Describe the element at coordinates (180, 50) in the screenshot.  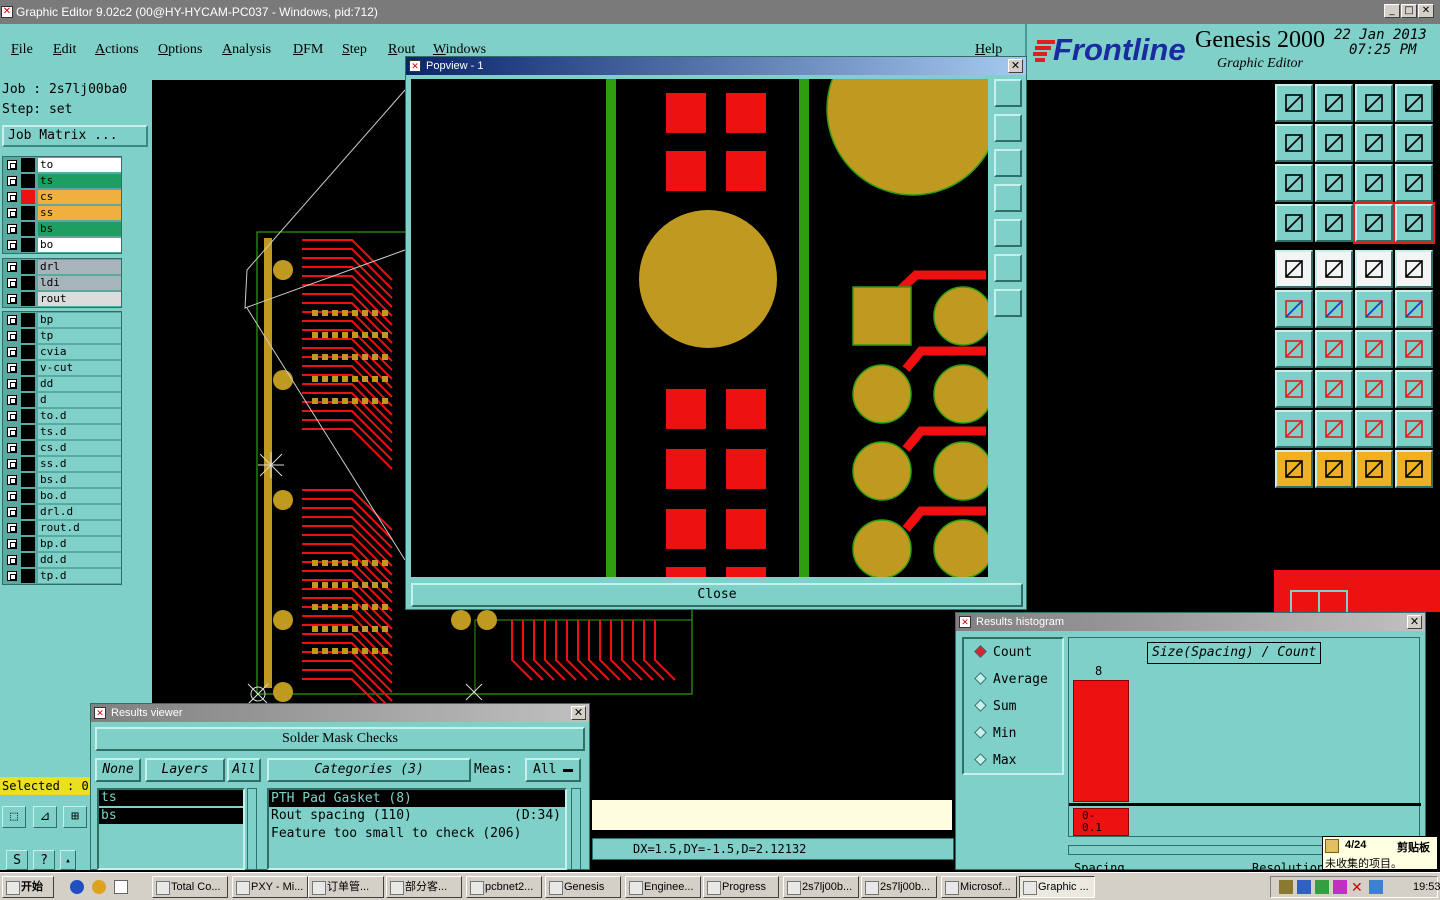
I see `menu-options: Options` at that location.